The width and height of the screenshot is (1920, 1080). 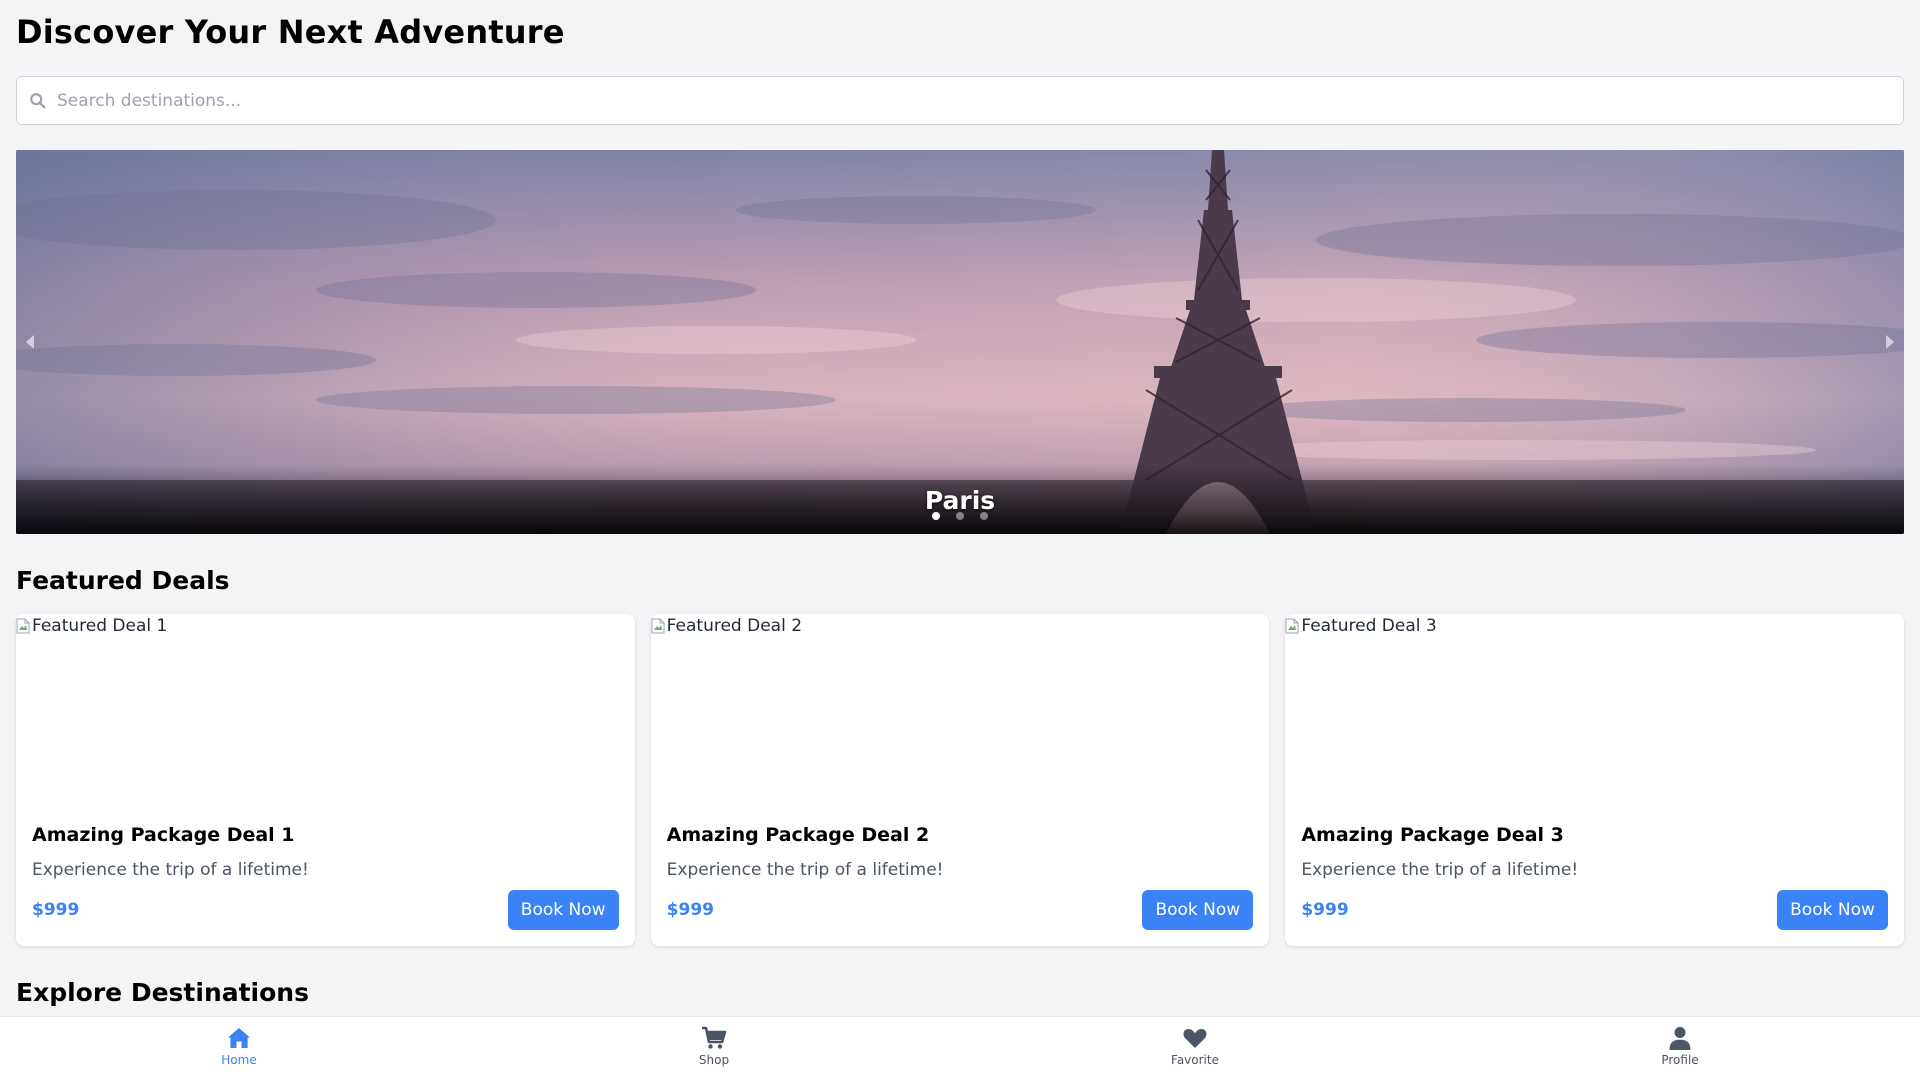 I want to click on cart-icon, so click(x=714, y=1037).